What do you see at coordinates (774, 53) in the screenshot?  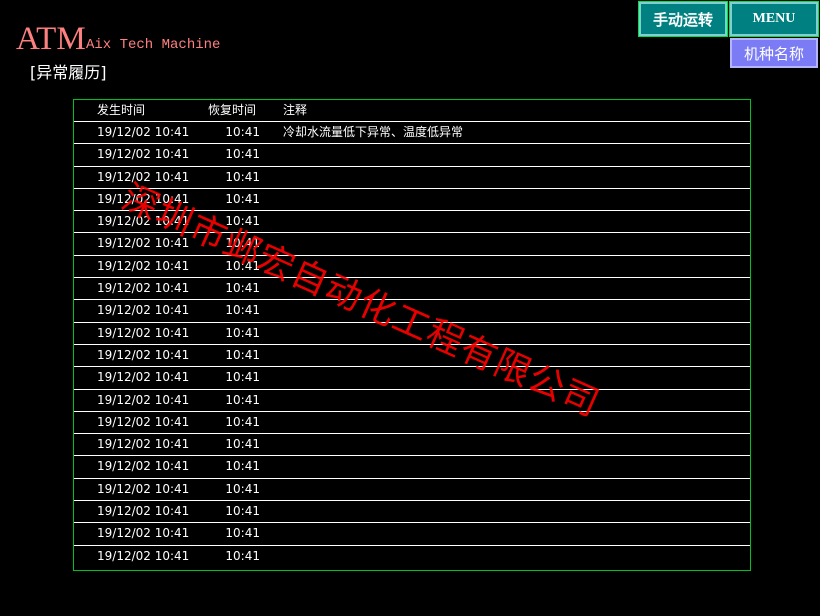 I see `model-name-button: 机种名称` at bounding box center [774, 53].